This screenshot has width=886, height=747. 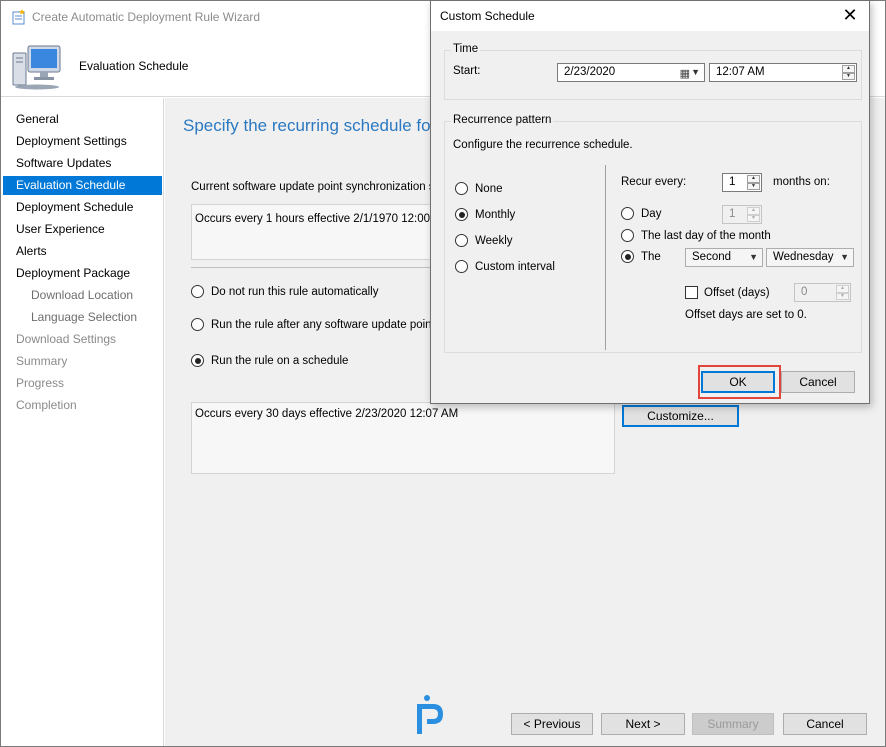 What do you see at coordinates (712, 257) in the screenshot?
I see `week-select-value: Second` at bounding box center [712, 257].